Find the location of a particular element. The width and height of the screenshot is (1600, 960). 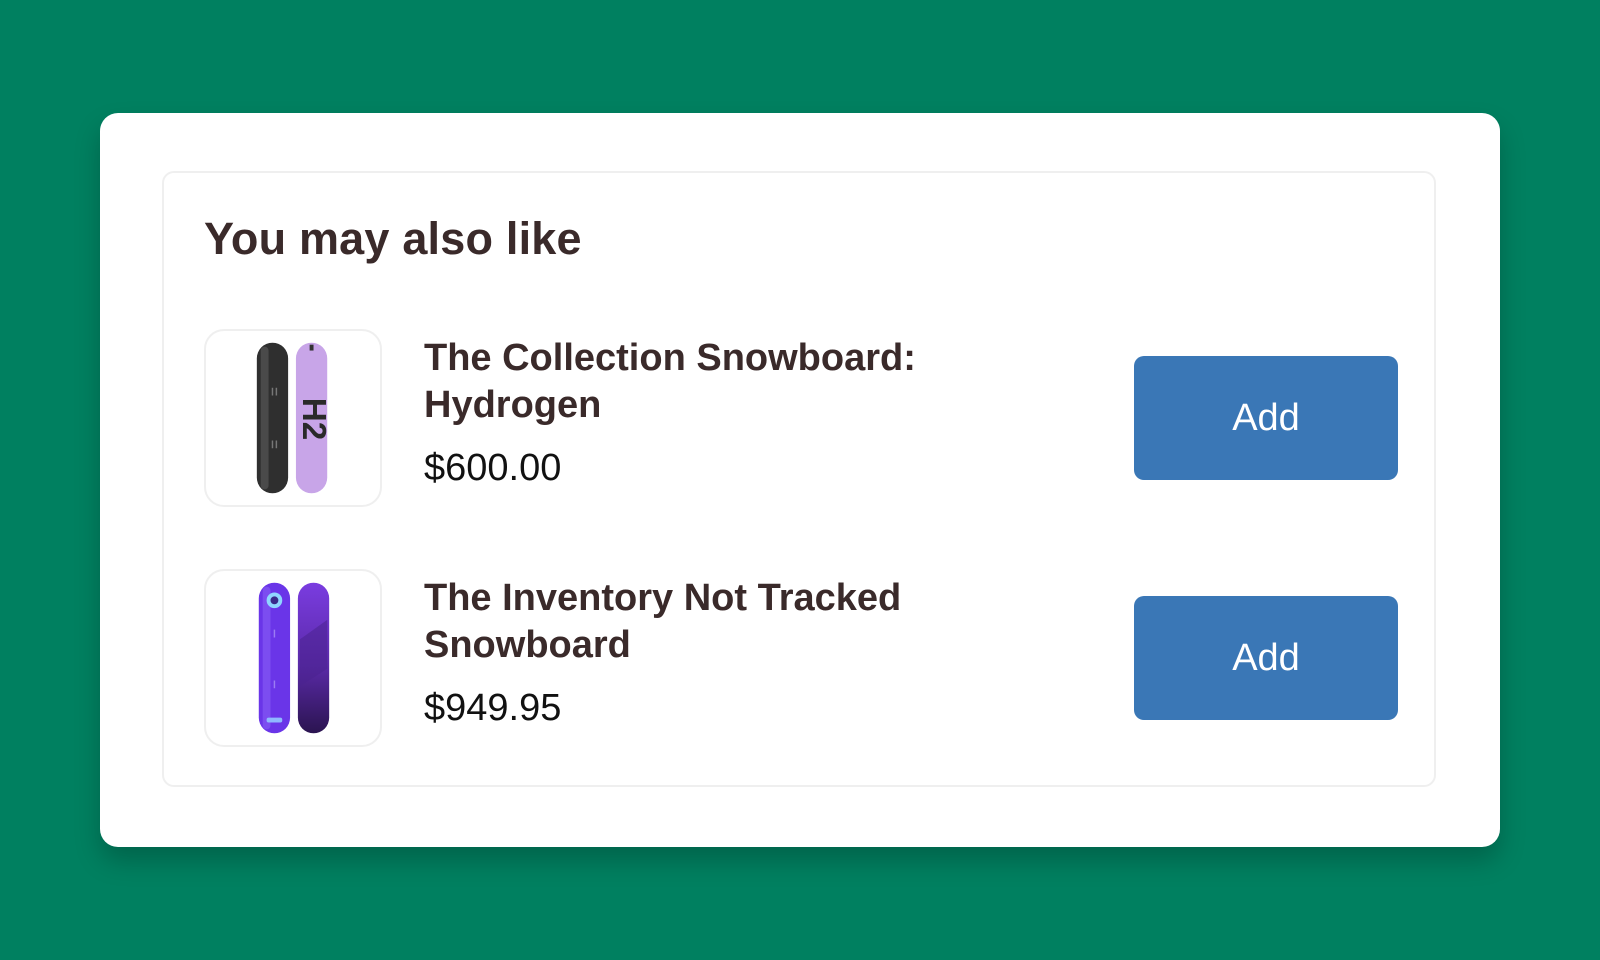

product-image: H2 is located at coordinates (293, 418).